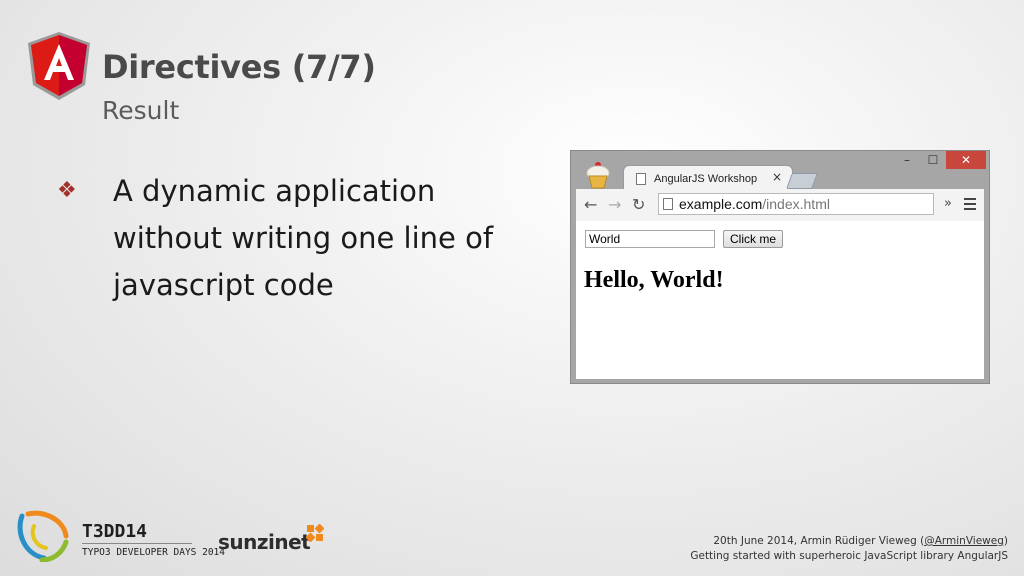  What do you see at coordinates (970, 205) in the screenshot?
I see `menu-hamburger-icon` at bounding box center [970, 205].